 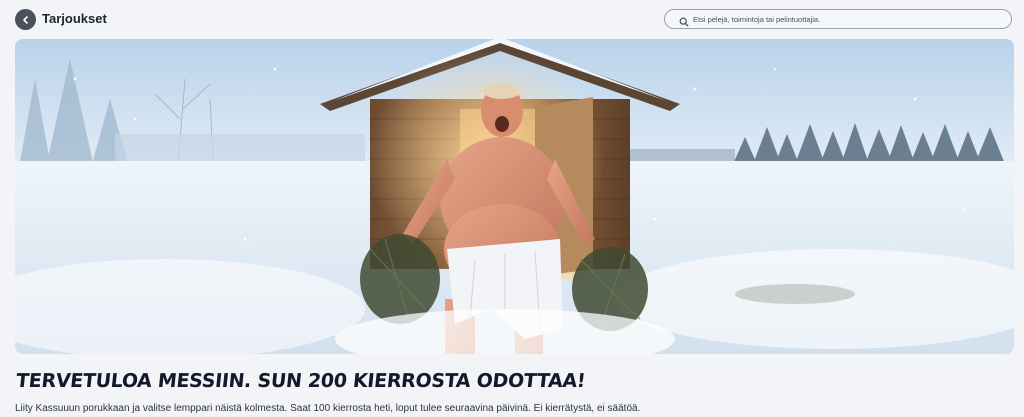 What do you see at coordinates (512, 19) in the screenshot?
I see `header: Tarjoukset` at bounding box center [512, 19].